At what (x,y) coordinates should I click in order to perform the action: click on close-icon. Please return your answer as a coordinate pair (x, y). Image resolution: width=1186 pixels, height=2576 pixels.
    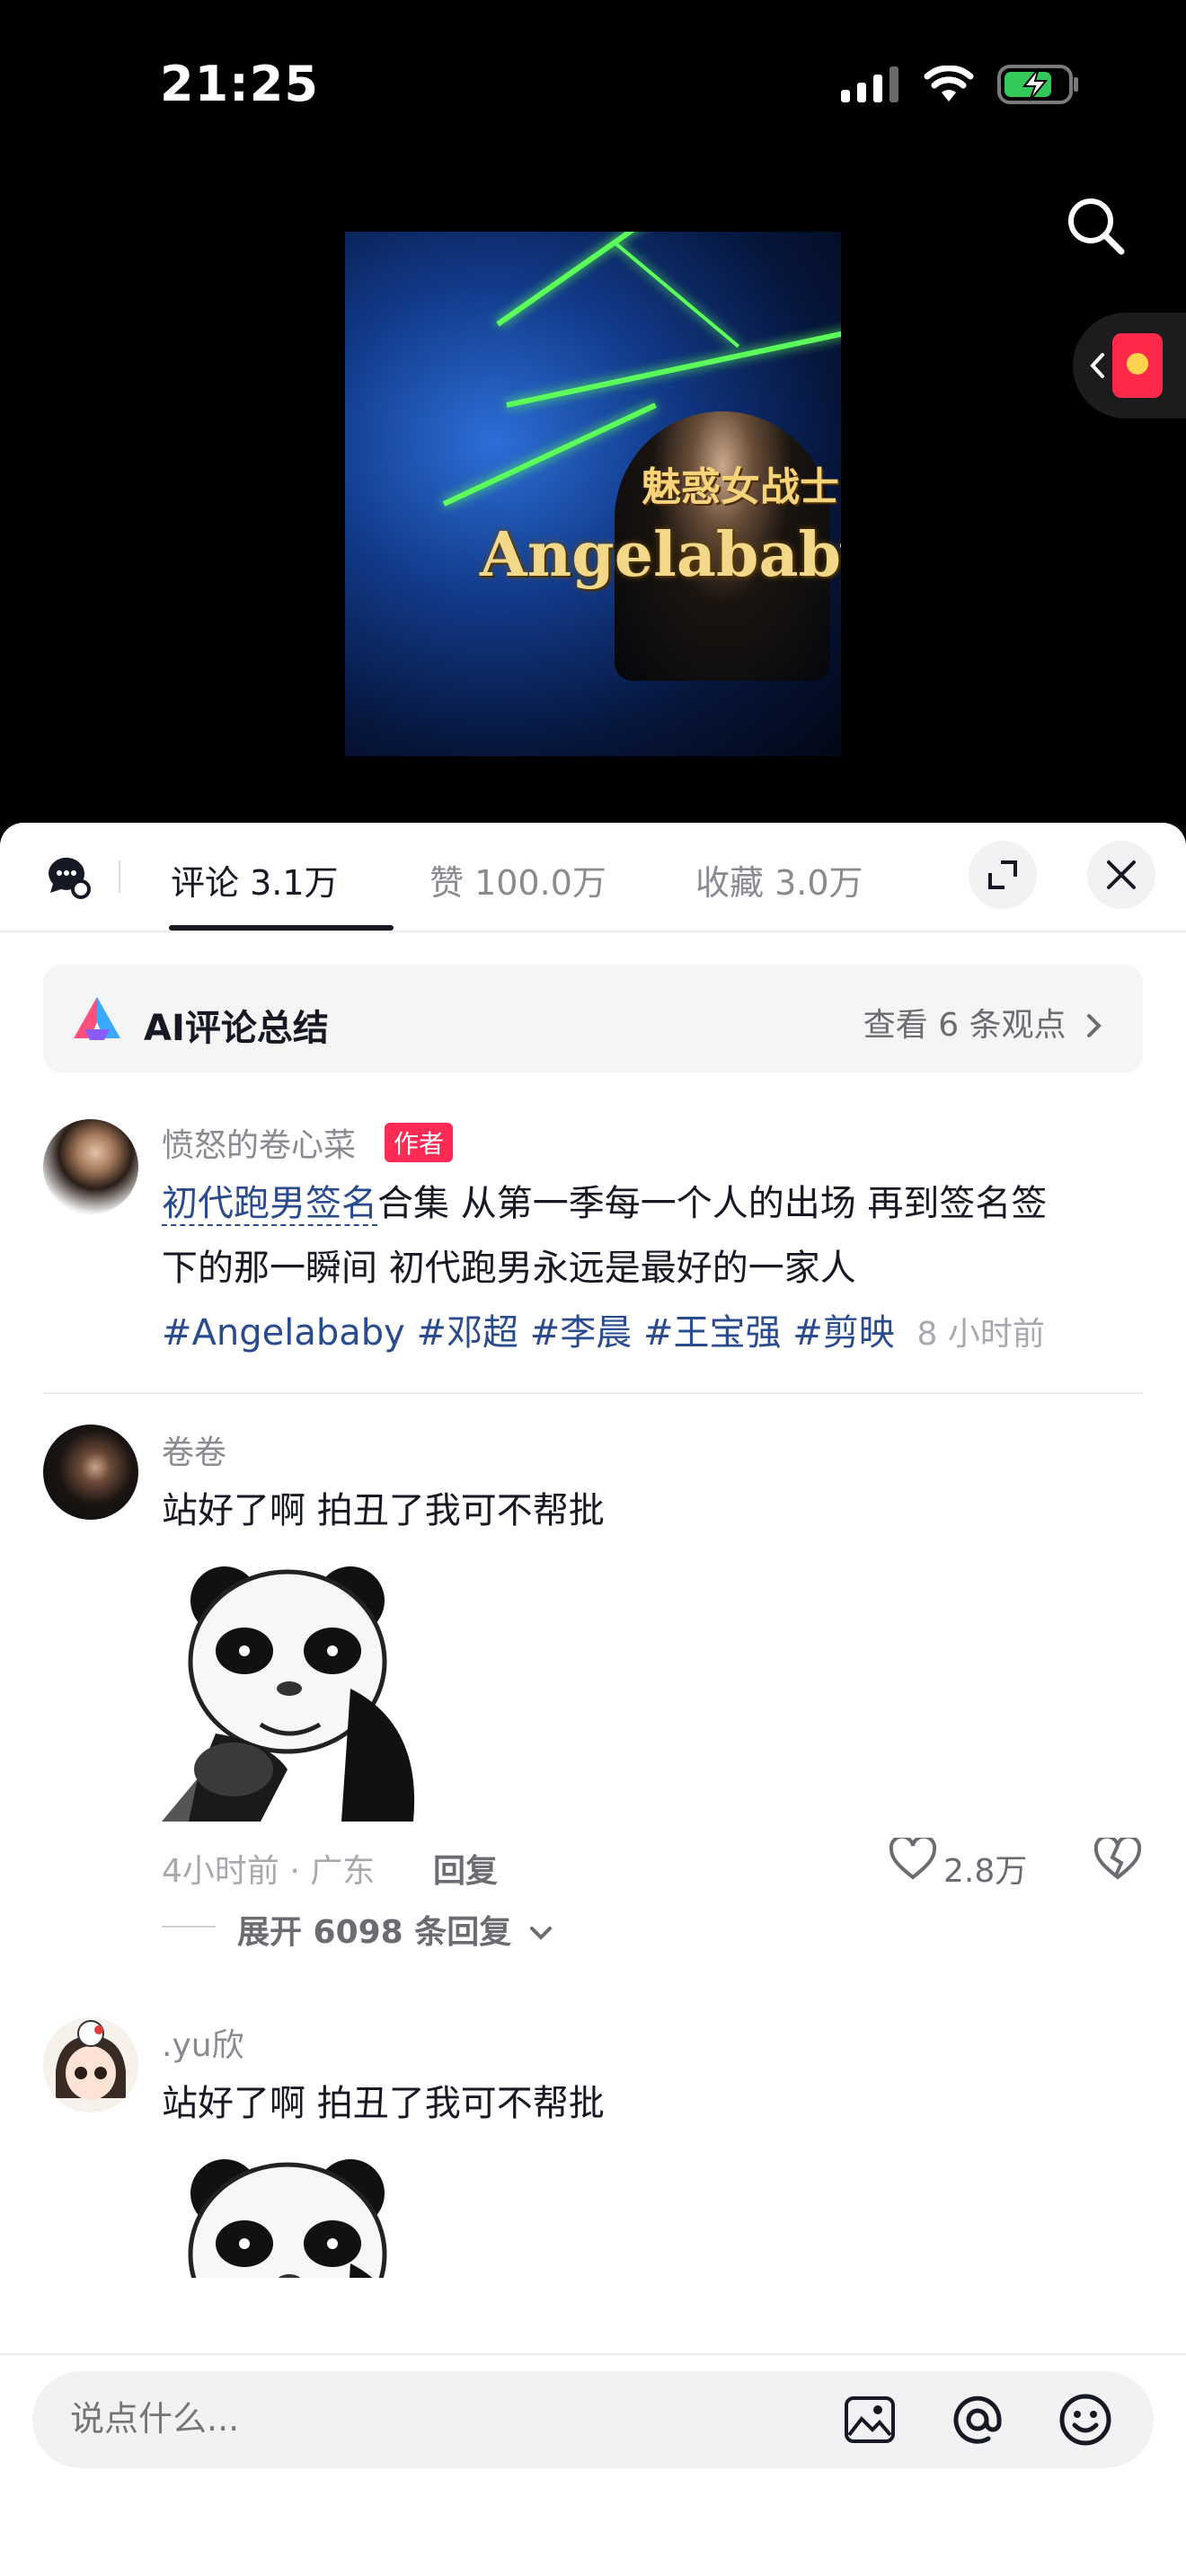
    Looking at the image, I should click on (1121, 874).